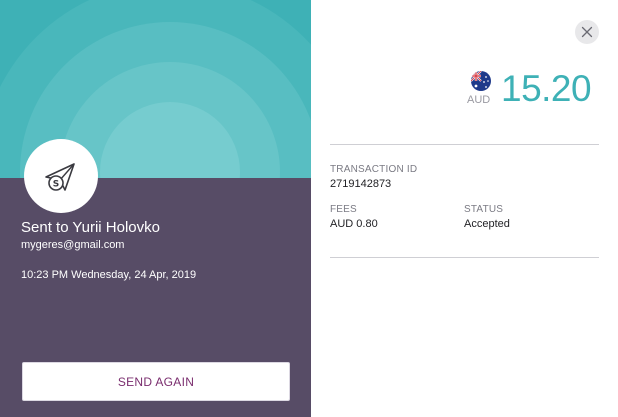  I want to click on fees-value: AUD 0.80, so click(354, 224).